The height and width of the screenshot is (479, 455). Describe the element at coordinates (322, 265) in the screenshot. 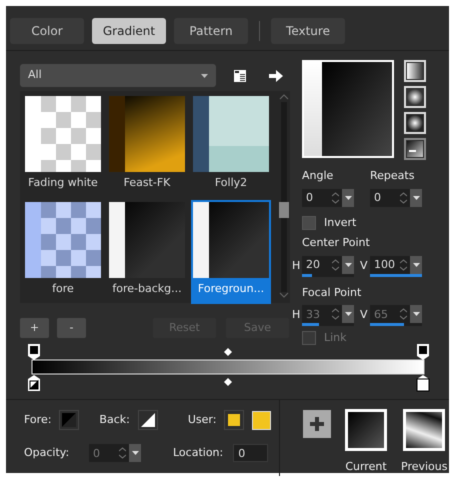

I see `spin-field: 20` at that location.